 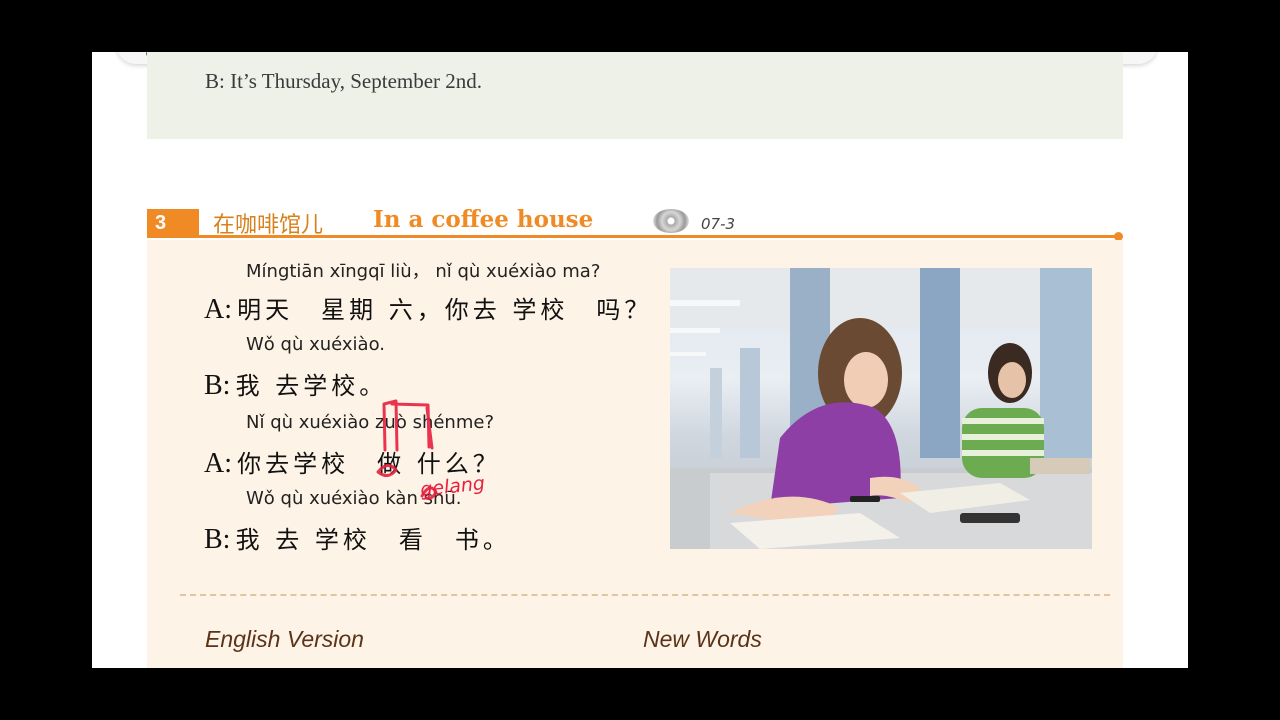 I want to click on dialogue-line-3-hanzi: 你去学校 做 什么？, so click(x=369, y=464).